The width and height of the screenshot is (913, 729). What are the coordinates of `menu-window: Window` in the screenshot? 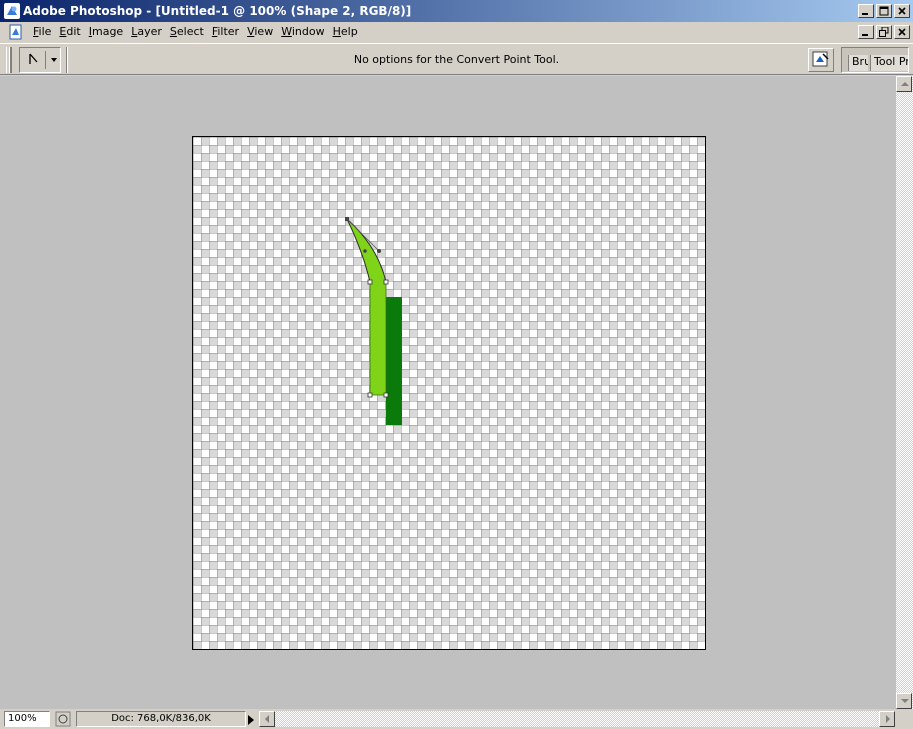 It's located at (302, 31).